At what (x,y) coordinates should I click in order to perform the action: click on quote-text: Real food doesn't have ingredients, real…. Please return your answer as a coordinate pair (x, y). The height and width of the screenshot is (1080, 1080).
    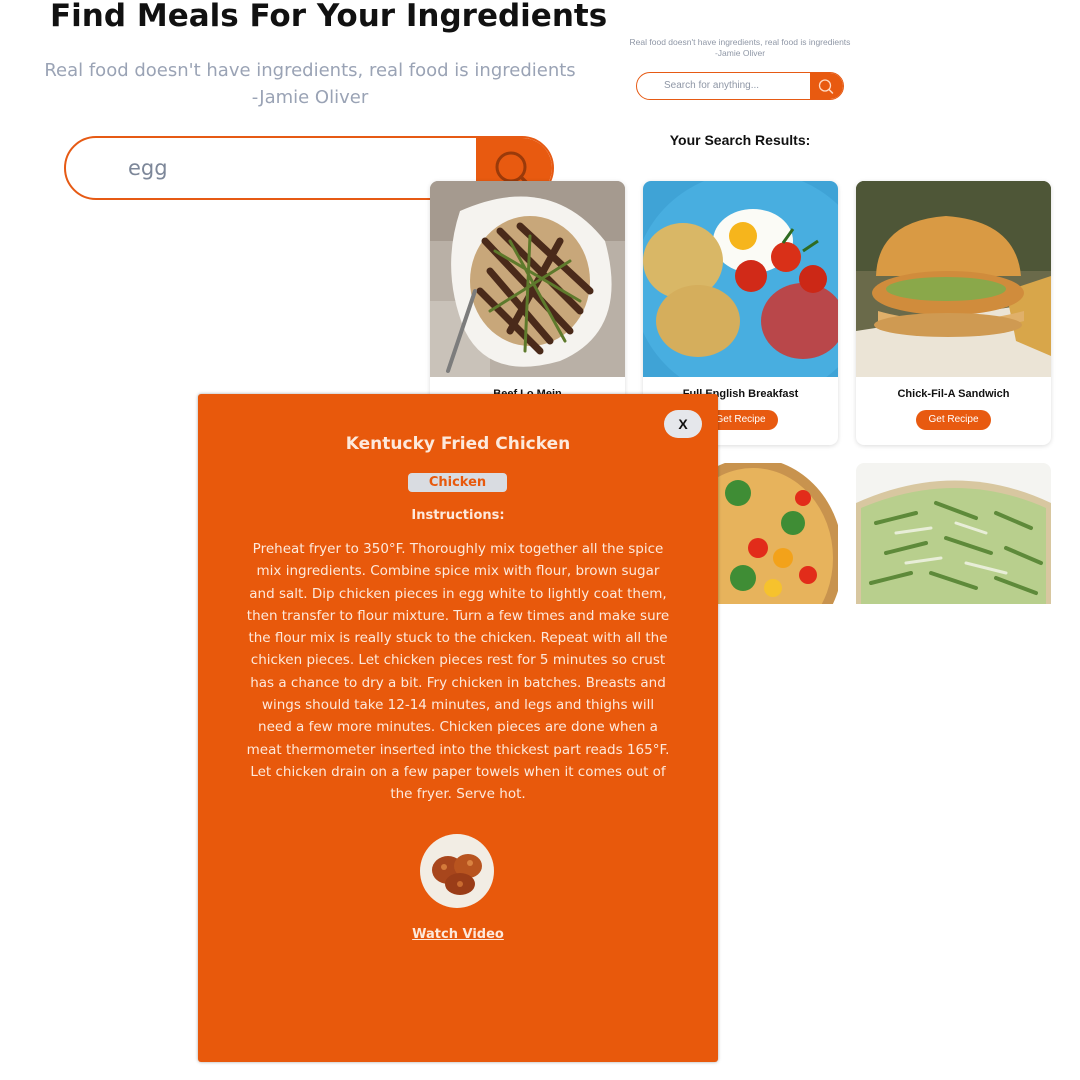
    Looking at the image, I should click on (310, 70).